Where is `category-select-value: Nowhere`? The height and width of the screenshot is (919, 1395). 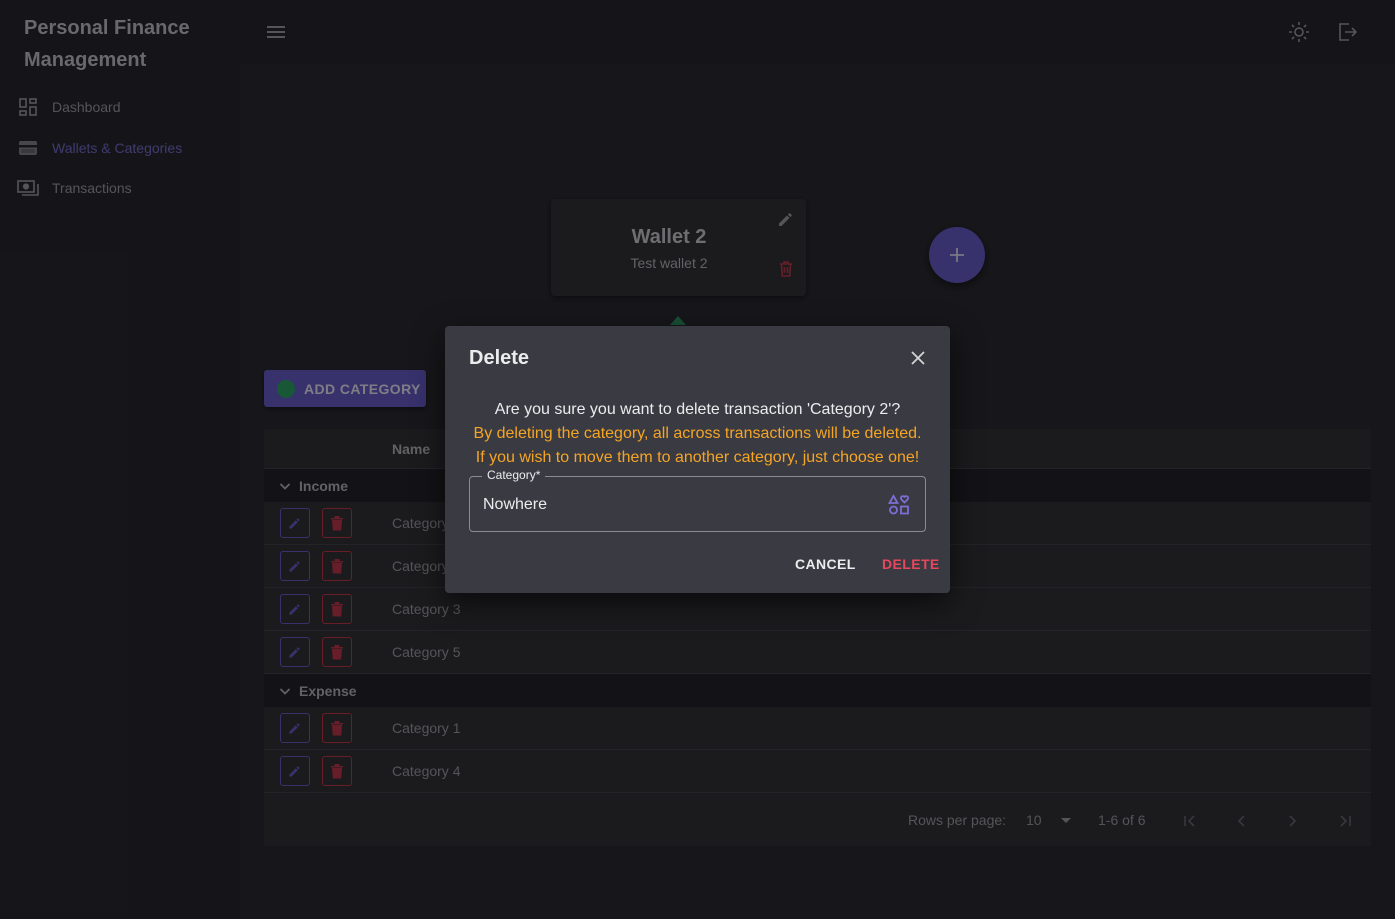
category-select-value: Nowhere is located at coordinates (515, 504).